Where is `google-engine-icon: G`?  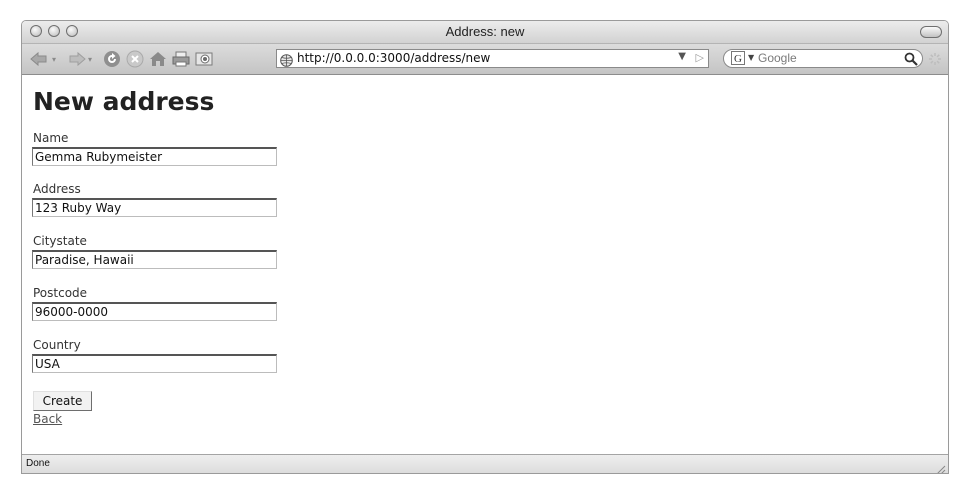
google-engine-icon: G is located at coordinates (738, 58).